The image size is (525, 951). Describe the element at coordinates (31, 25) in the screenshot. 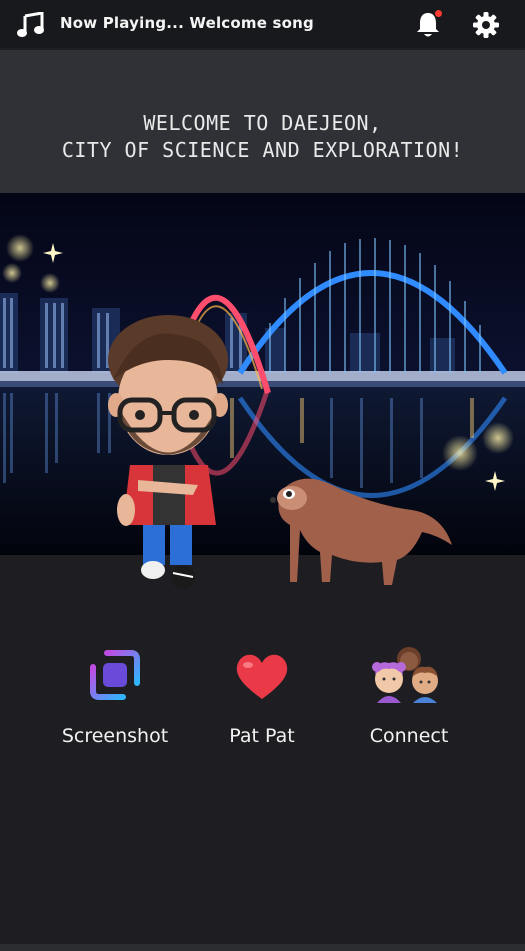

I see `music-note-icon` at that location.